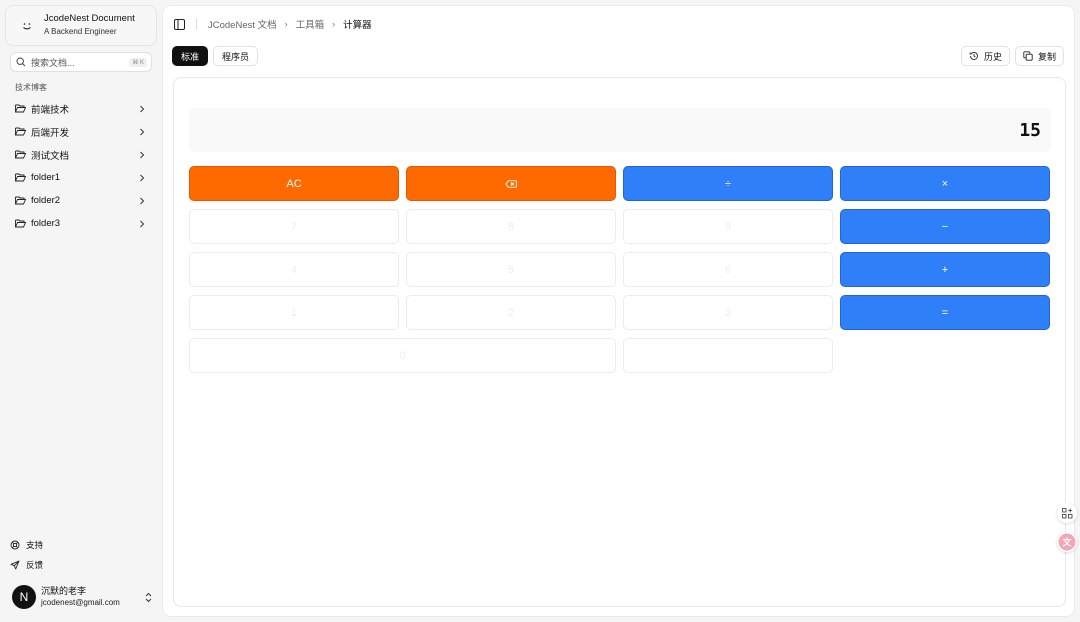 Image resolution: width=1080 pixels, height=622 pixels. Describe the element at coordinates (27, 26) in the screenshot. I see `smile-logo-icon` at that location.